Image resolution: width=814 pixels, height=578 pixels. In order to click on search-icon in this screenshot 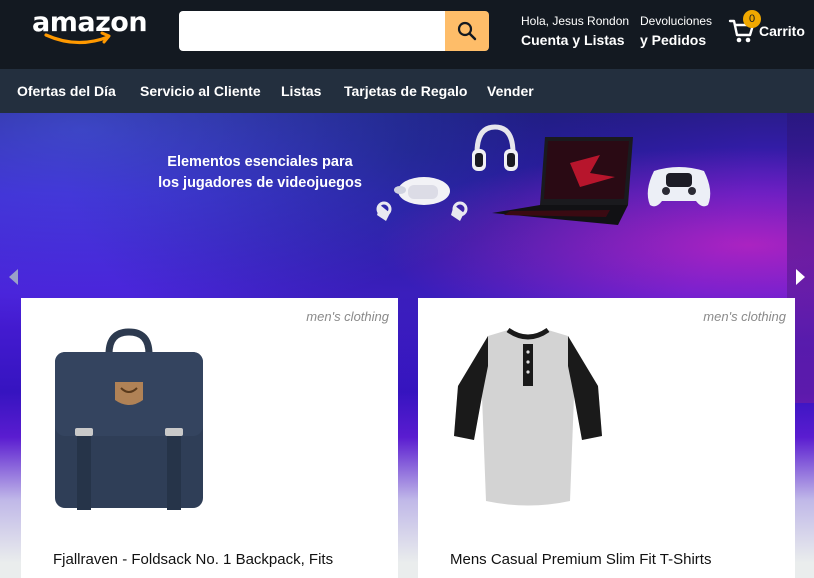, I will do `click(467, 31)`.